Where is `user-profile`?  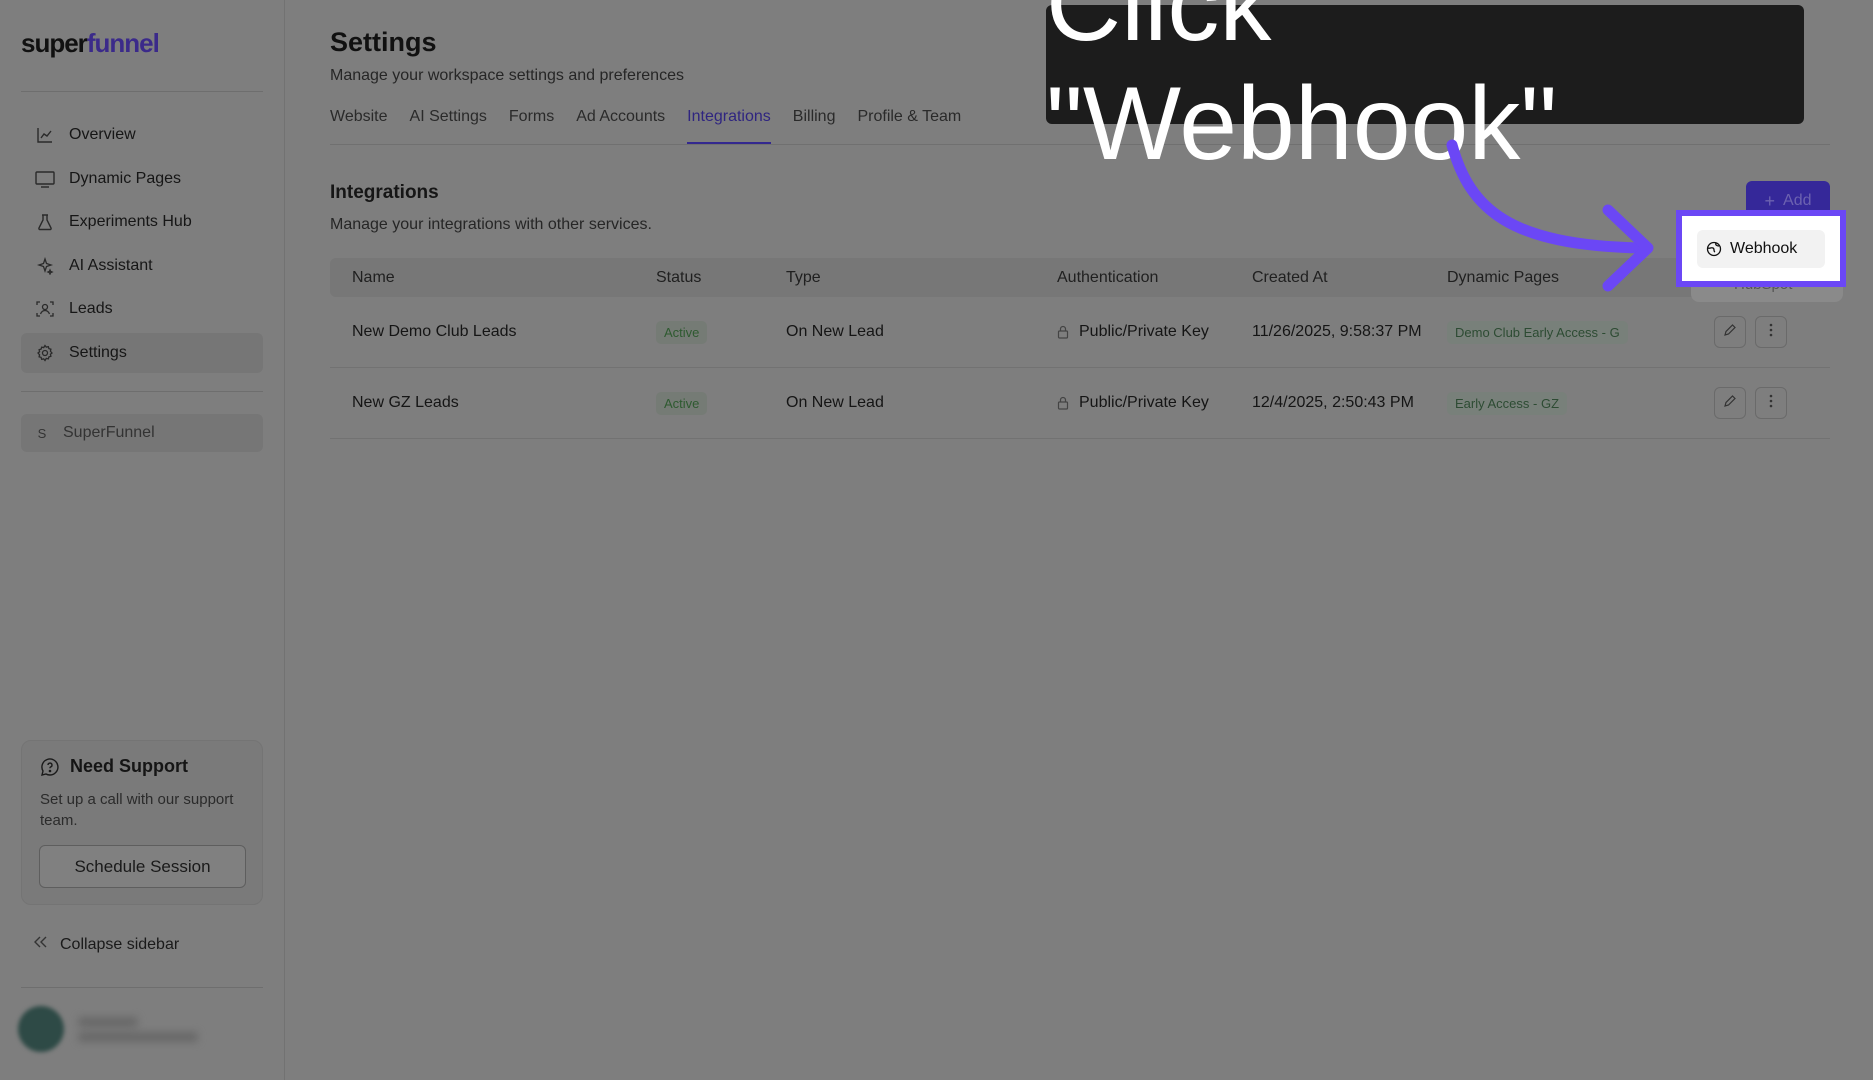 user-profile is located at coordinates (108, 1029).